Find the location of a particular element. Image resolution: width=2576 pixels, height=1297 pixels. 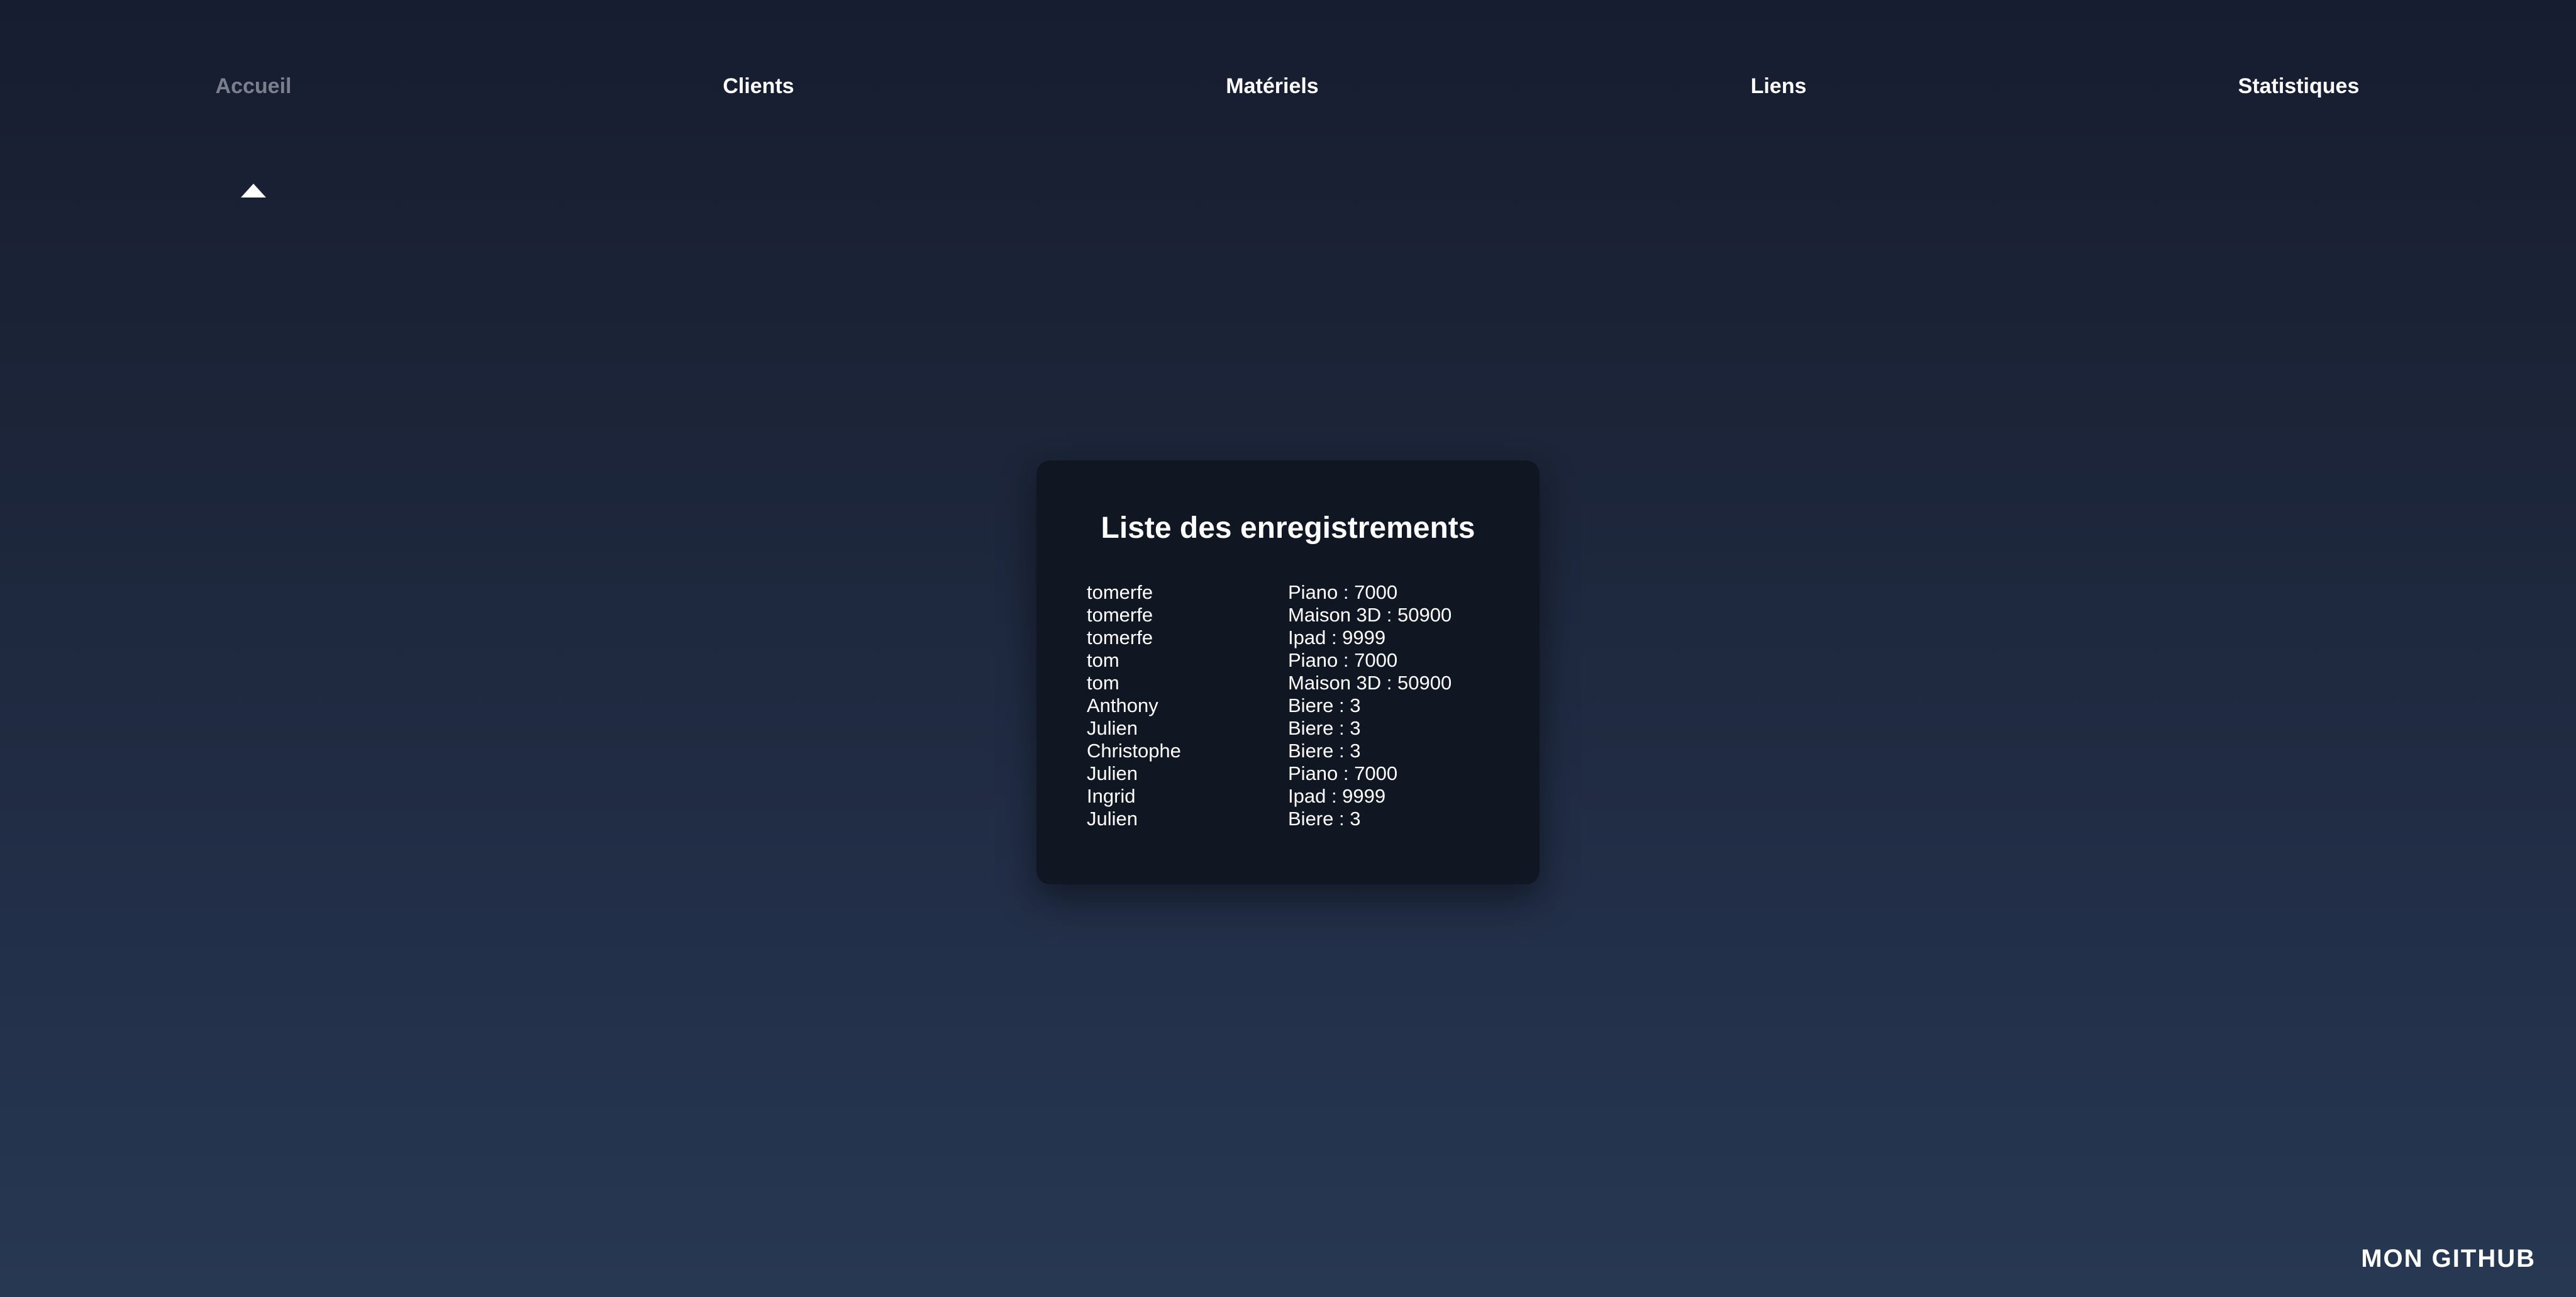

record-row: tom Maison 3D : 50900 is located at coordinates (1294, 683).